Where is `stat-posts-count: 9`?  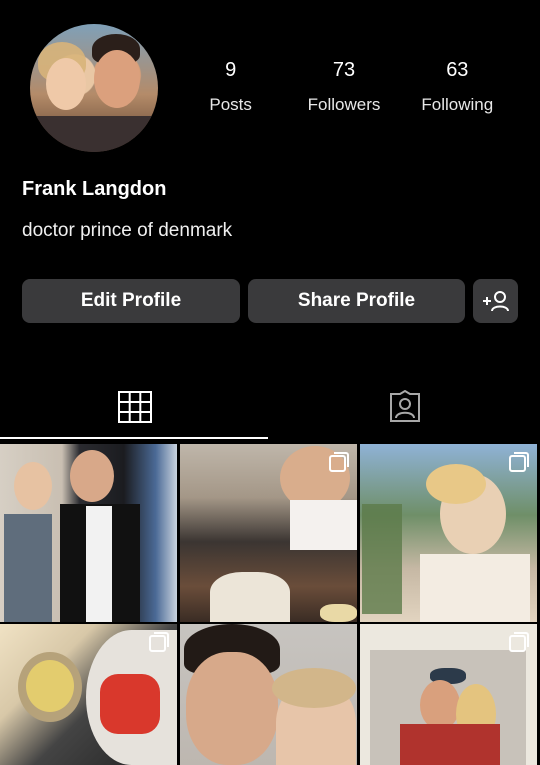
stat-posts-count: 9 is located at coordinates (231, 70).